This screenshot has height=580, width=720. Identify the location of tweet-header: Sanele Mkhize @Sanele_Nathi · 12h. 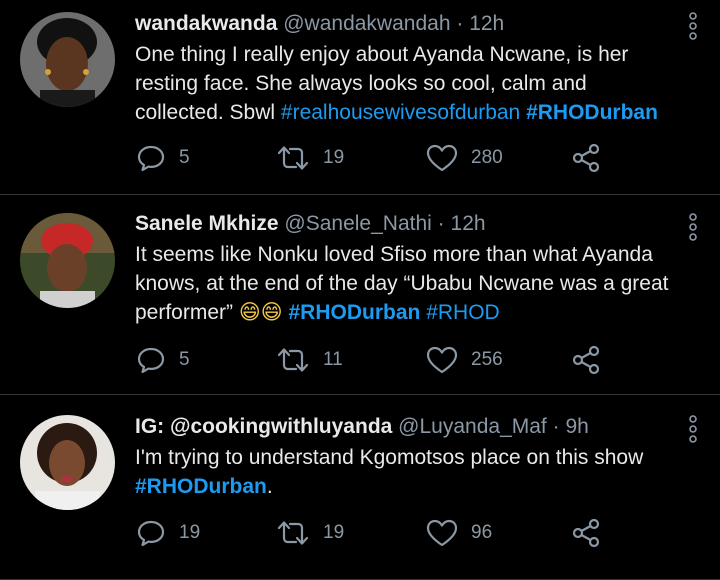
(405, 224).